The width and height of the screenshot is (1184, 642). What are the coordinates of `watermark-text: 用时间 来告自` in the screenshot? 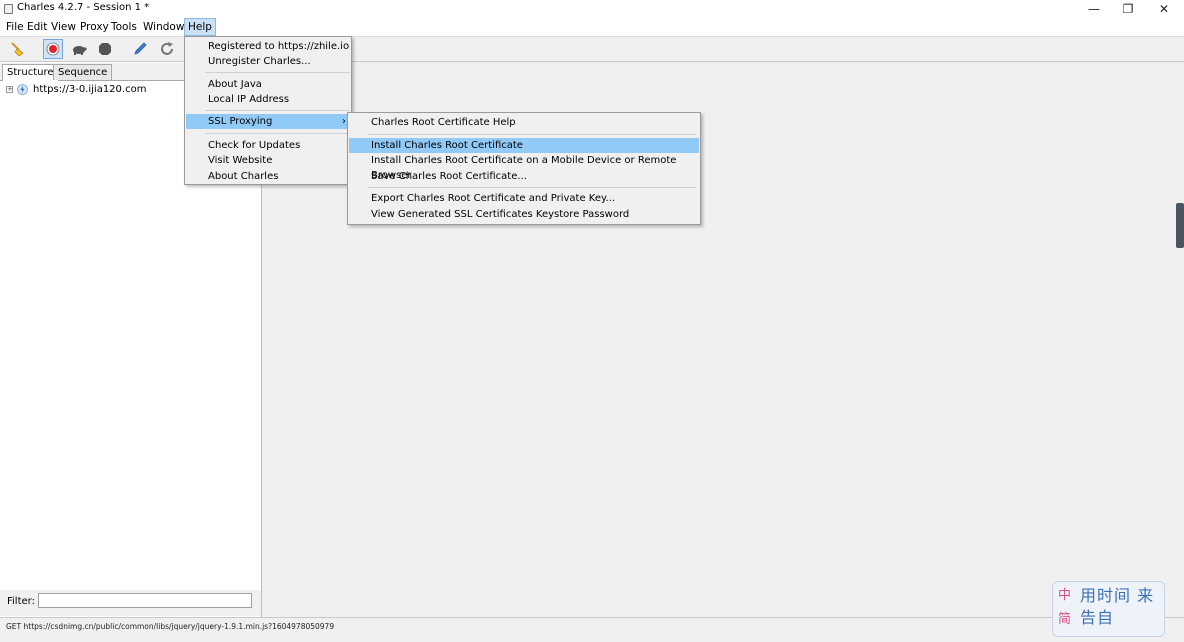 It's located at (1117, 606).